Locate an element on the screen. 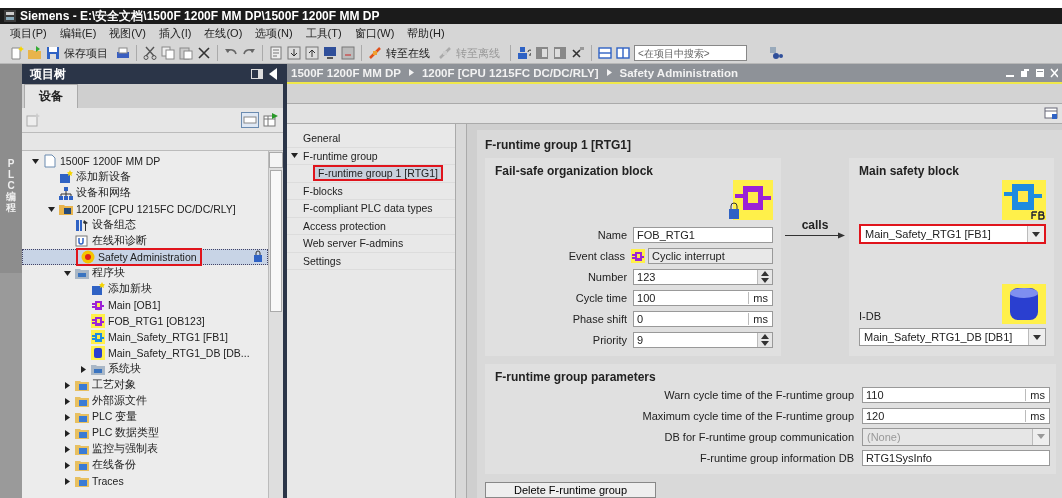 This screenshot has width=1062, height=498. go-online-button: 转至在线 is located at coordinates (408, 53).